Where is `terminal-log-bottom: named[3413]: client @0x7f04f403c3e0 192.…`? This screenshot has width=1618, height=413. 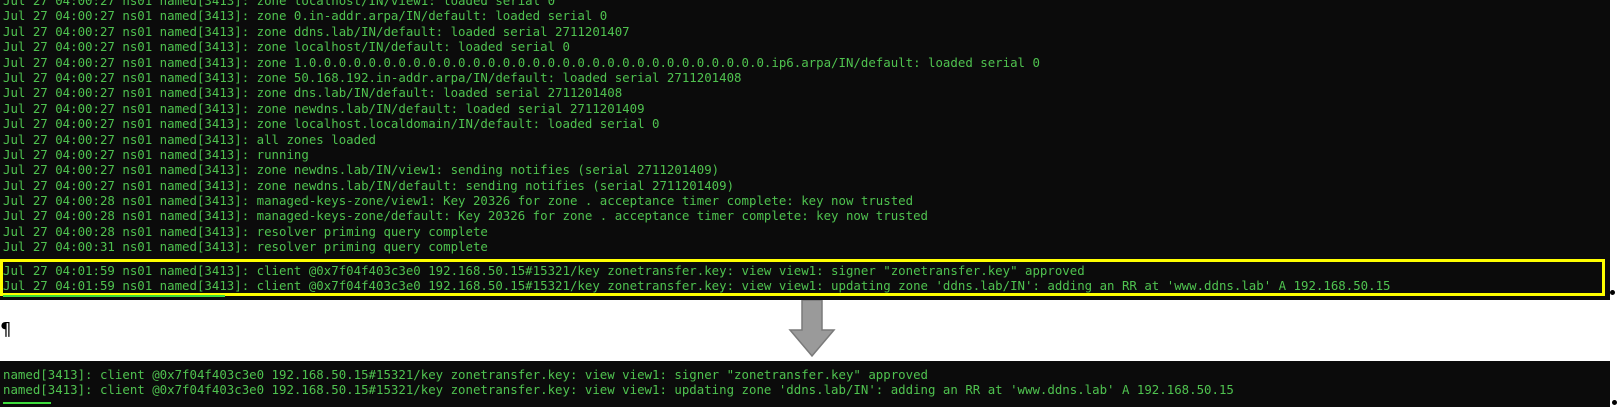
terminal-log-bottom: named[3413]: client @0x7f04f403c3e0 192.… is located at coordinates (805, 384).